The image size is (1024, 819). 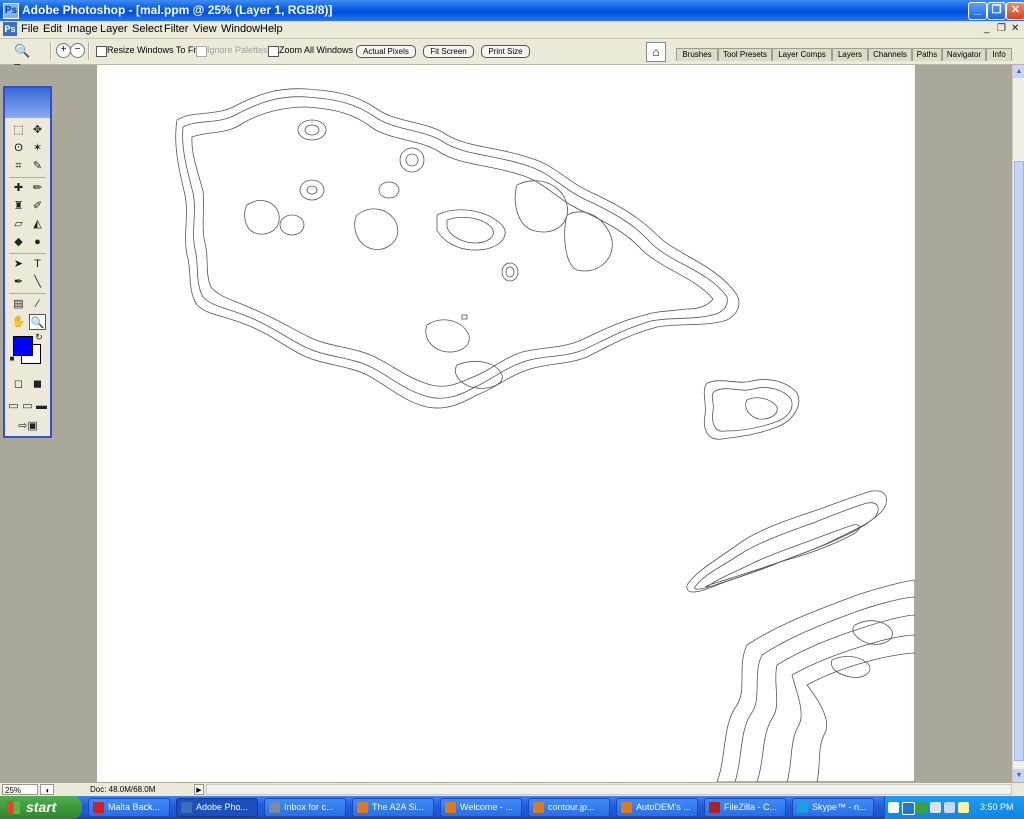 I want to click on tray-skype-icon, so click(x=921, y=807).